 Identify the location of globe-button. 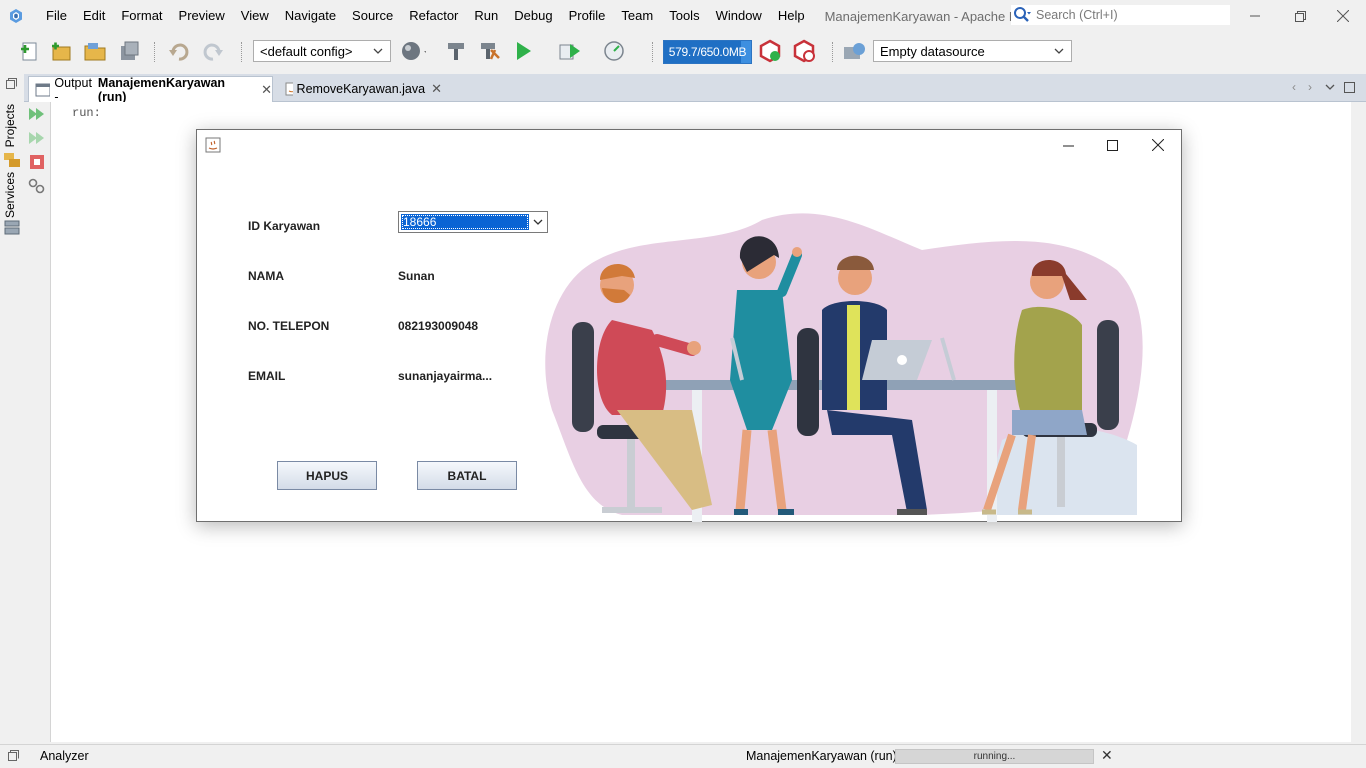
(413, 51).